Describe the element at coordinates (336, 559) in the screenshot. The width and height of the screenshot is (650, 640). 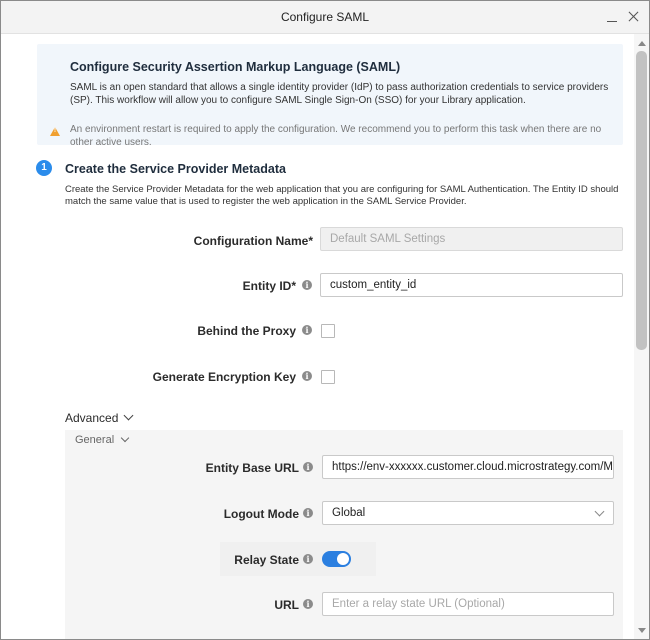
I see `relay-state-toggle` at that location.